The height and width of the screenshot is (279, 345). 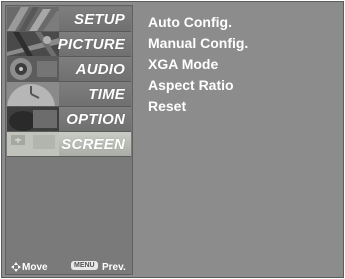 What do you see at coordinates (33, 69) in the screenshot?
I see `audio-icon` at bounding box center [33, 69].